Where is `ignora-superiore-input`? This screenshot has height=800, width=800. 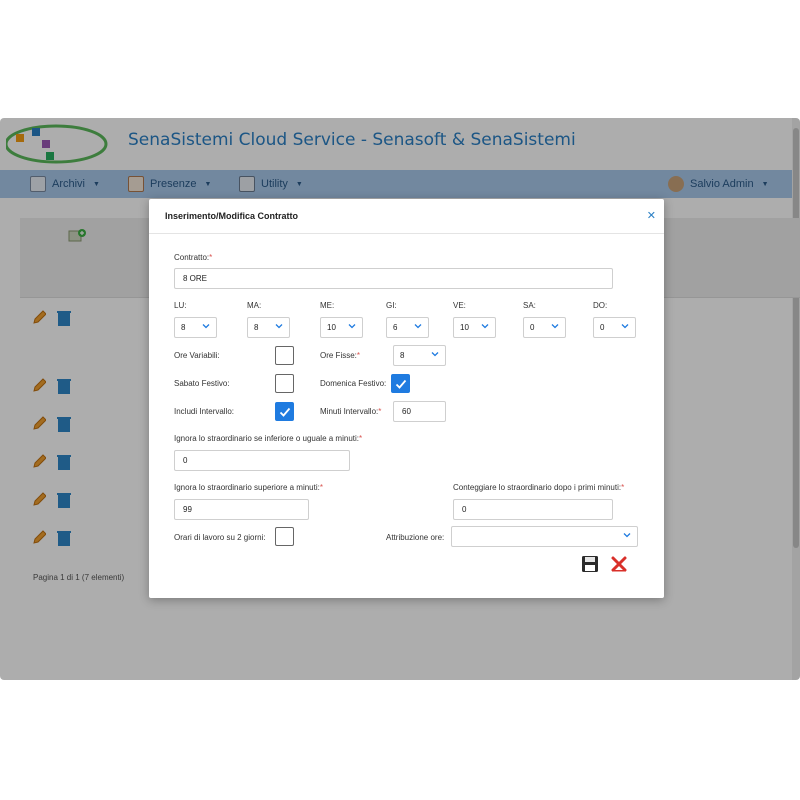 ignora-superiore-input is located at coordinates (241, 509).